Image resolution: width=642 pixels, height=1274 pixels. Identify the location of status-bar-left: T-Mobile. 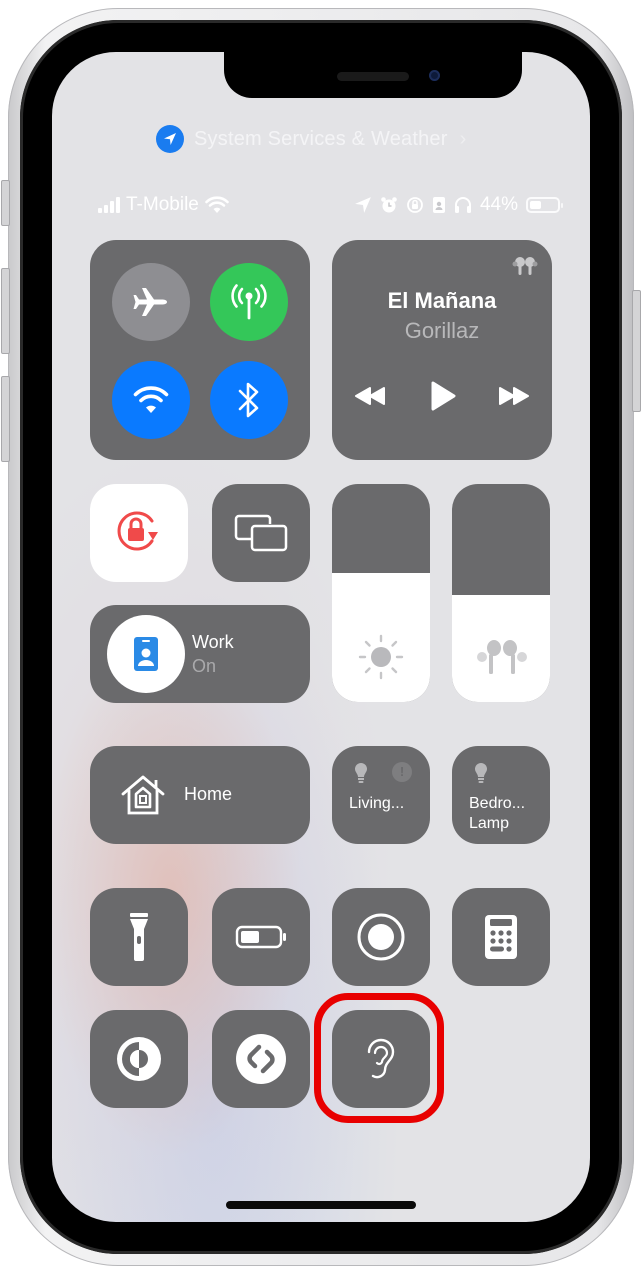
(163, 205).